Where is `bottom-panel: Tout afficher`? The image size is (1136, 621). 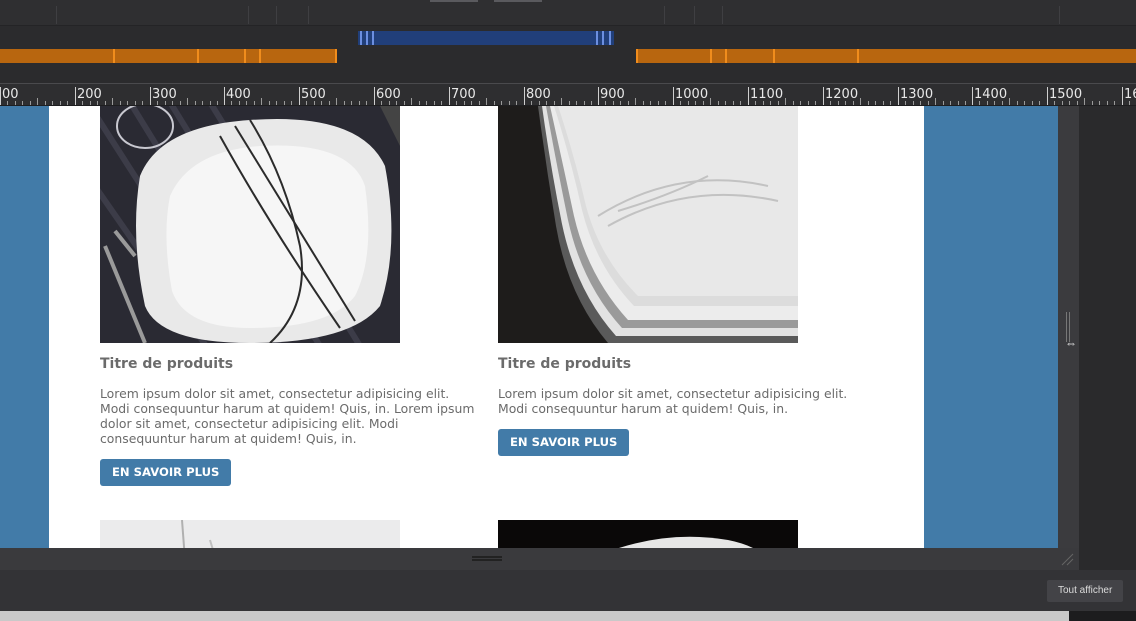
bottom-panel: Tout afficher is located at coordinates (568, 590).